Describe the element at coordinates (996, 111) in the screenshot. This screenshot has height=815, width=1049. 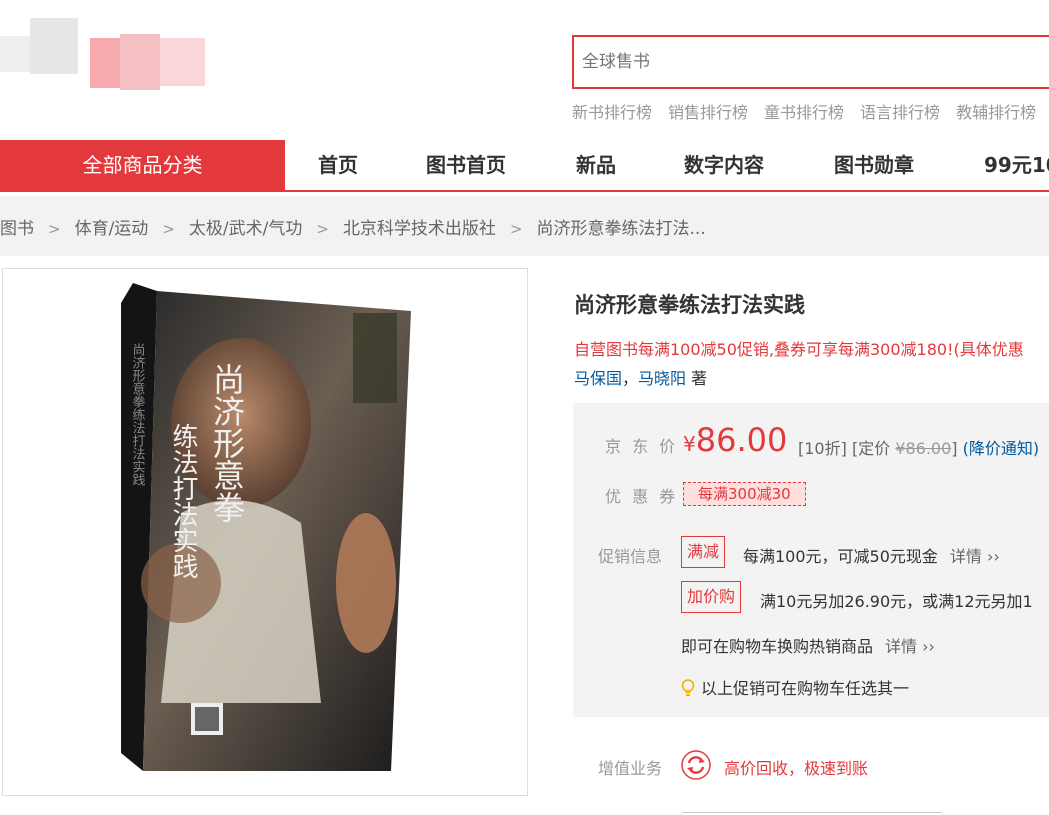
I see `hot-link: 教辅排行榜` at that location.